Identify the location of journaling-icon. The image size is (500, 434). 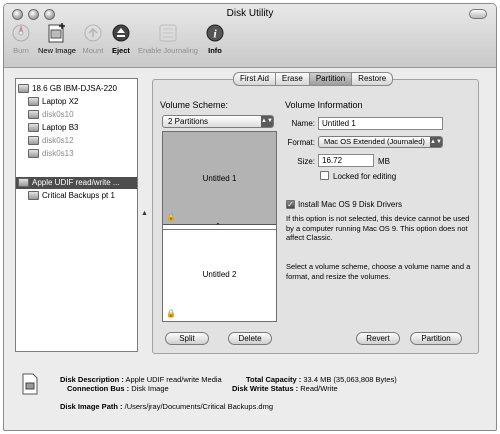
(168, 33).